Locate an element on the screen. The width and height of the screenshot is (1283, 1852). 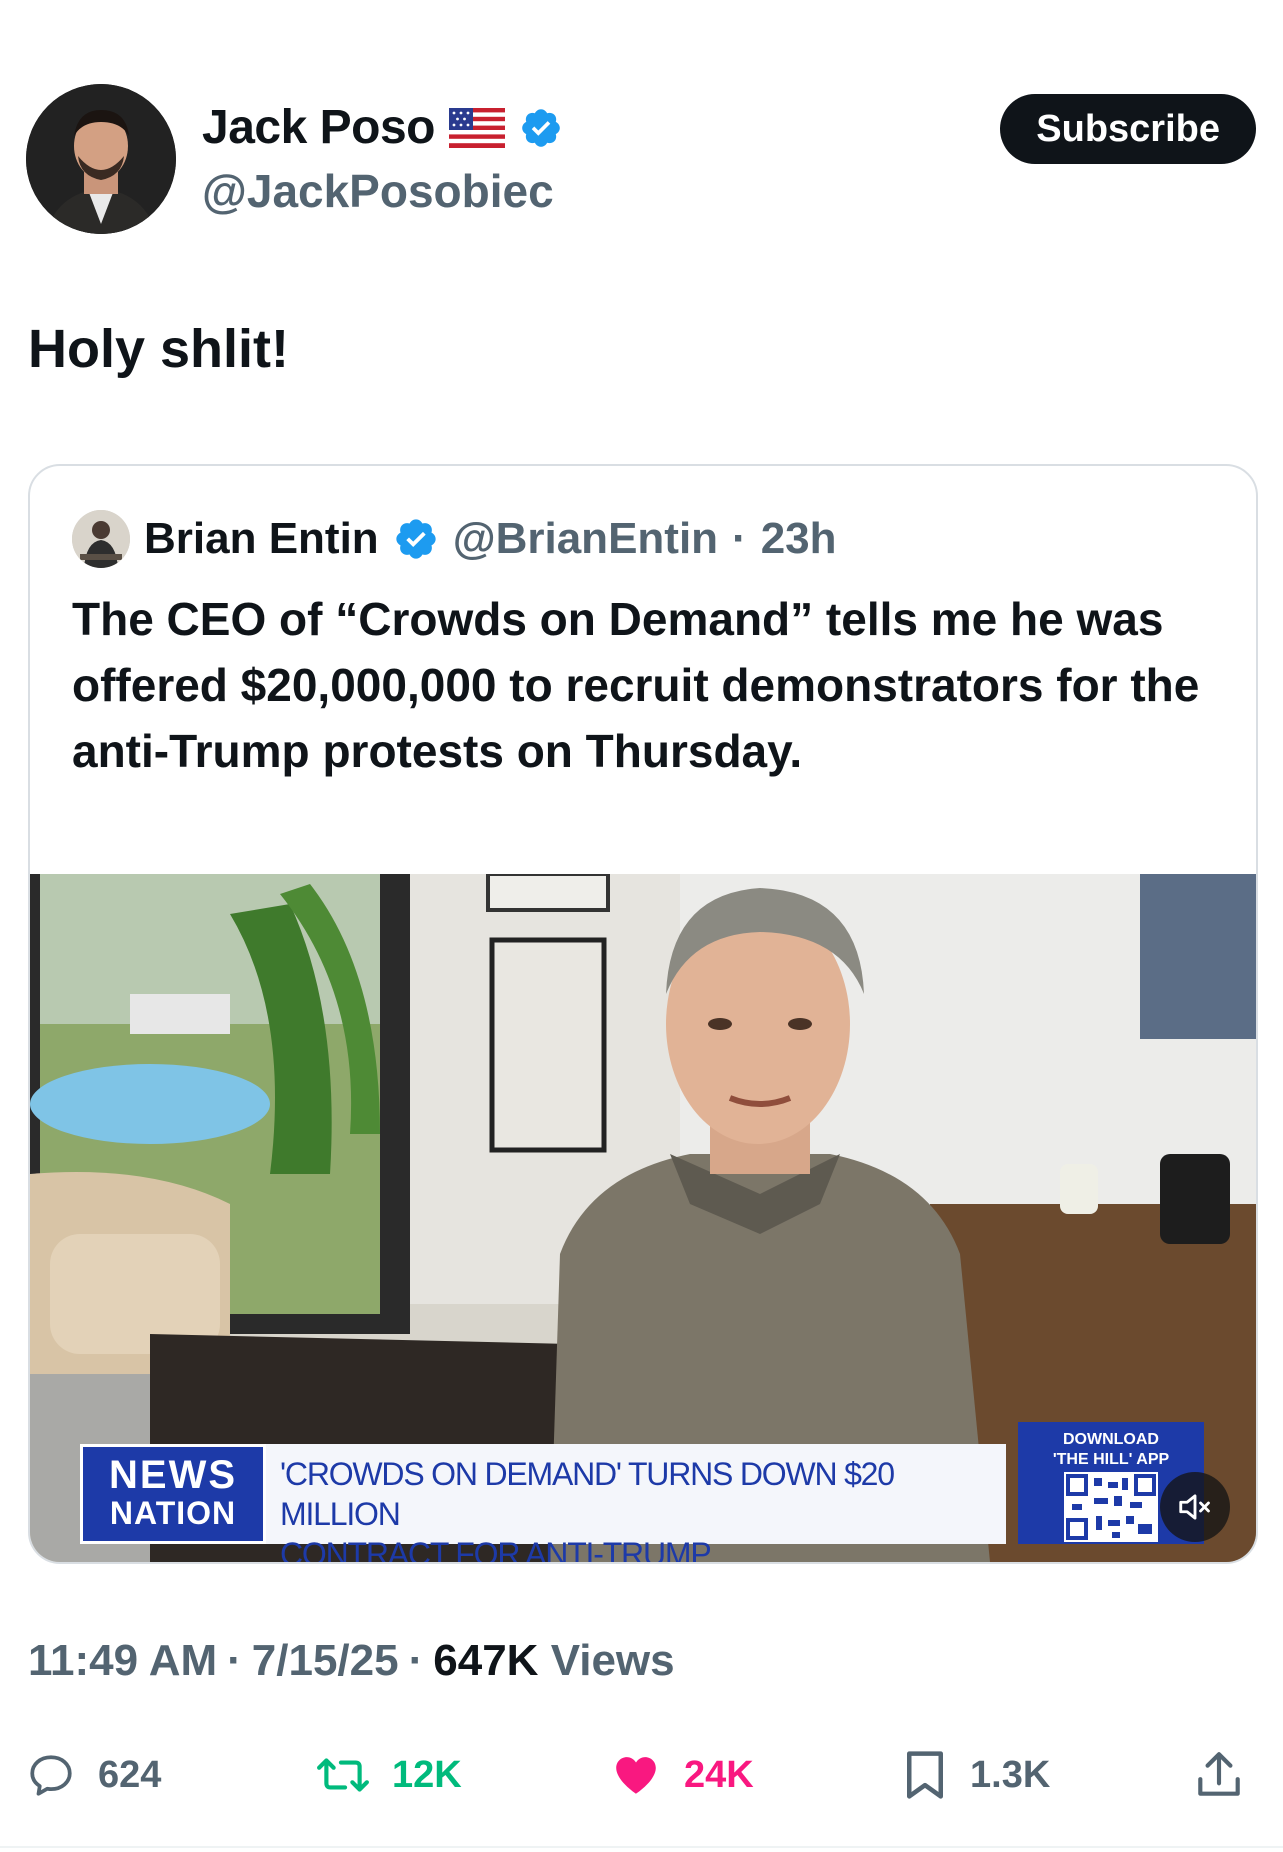
post-header: Jack Poso @JackPosobiec Subscribe is located at coordinates (641, 159).